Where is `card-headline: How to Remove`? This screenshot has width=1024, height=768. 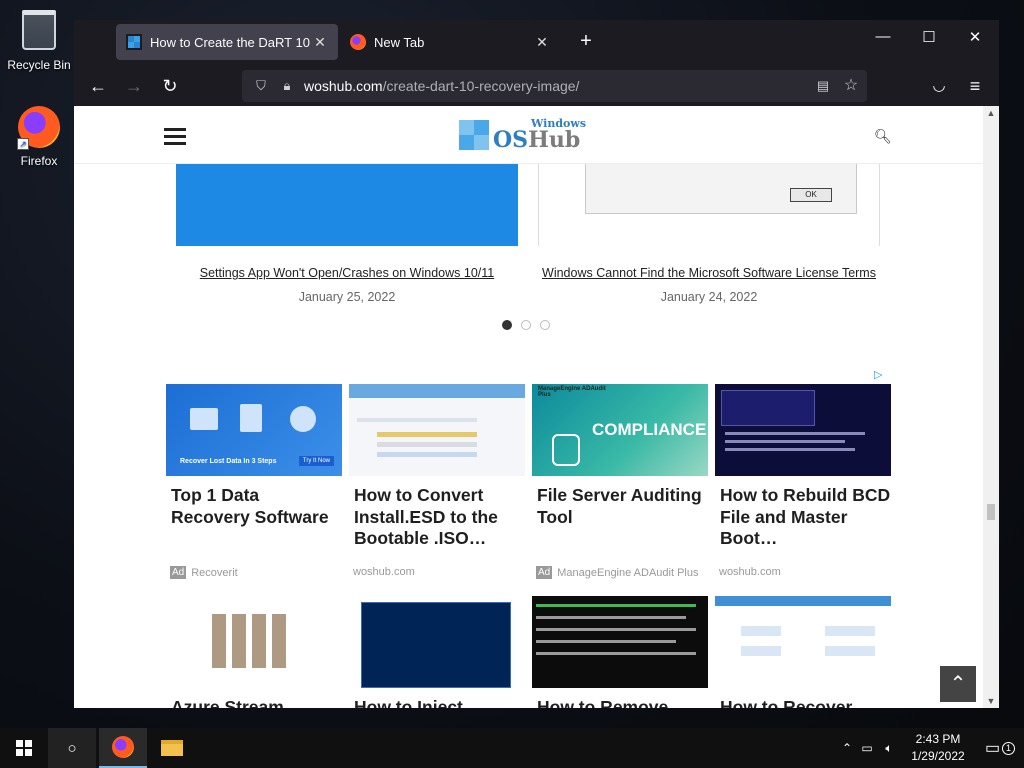
card-headline: How to Remove is located at coordinates (603, 702).